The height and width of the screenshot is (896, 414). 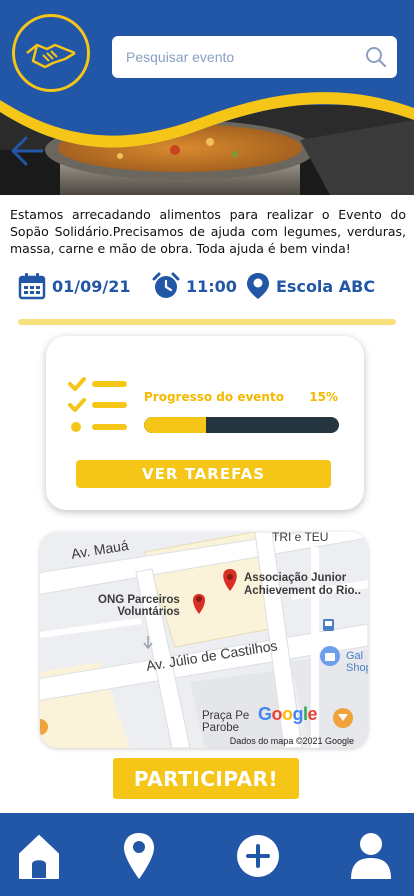 I want to click on nav-profile, so click(x=371, y=856).